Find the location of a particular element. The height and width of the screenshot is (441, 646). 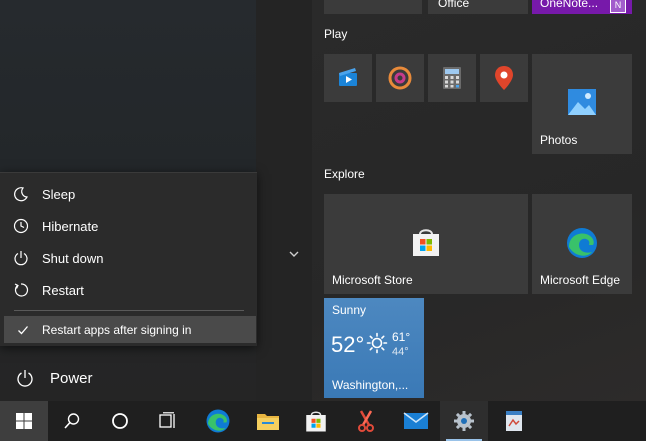

menu-item-shut-down: Shut down is located at coordinates (128, 258).